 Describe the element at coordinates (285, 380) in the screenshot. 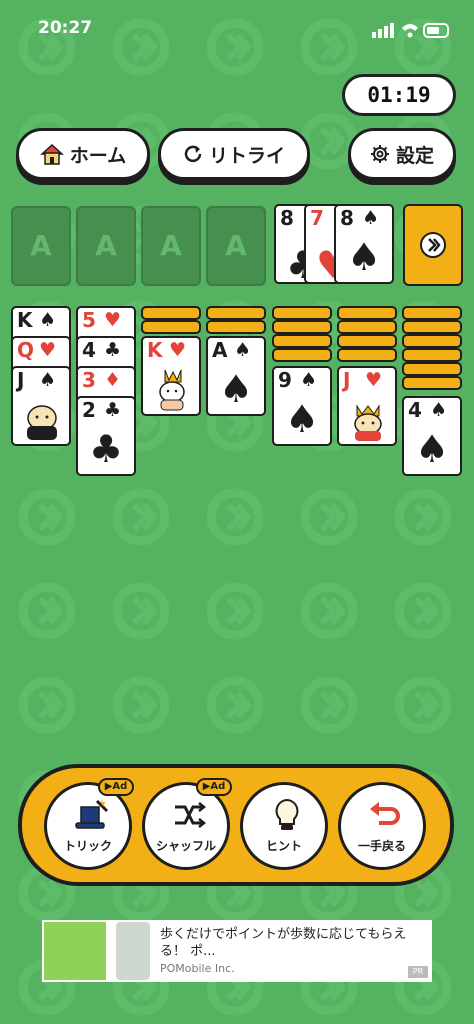

I see `card-rank: 9` at that location.